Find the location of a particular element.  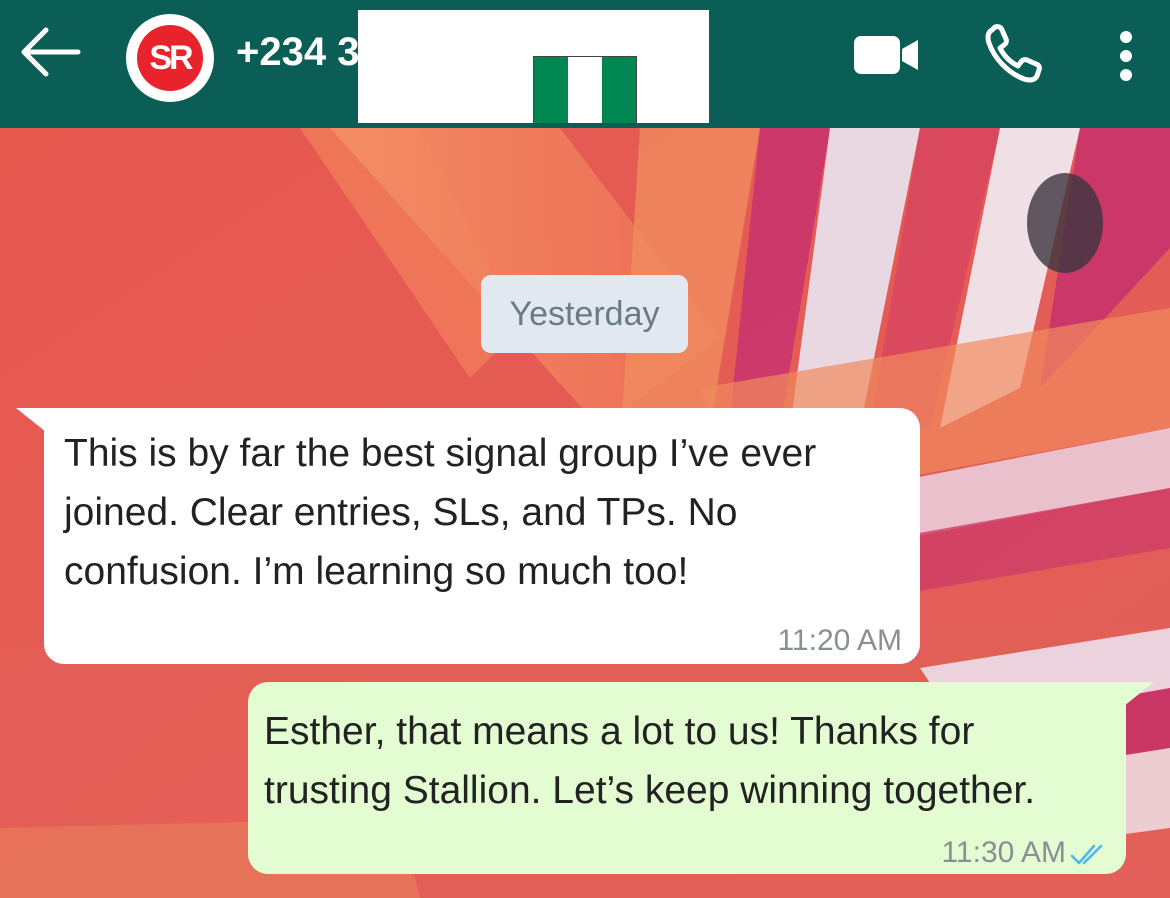

avatar-initials: SR is located at coordinates (171, 58).